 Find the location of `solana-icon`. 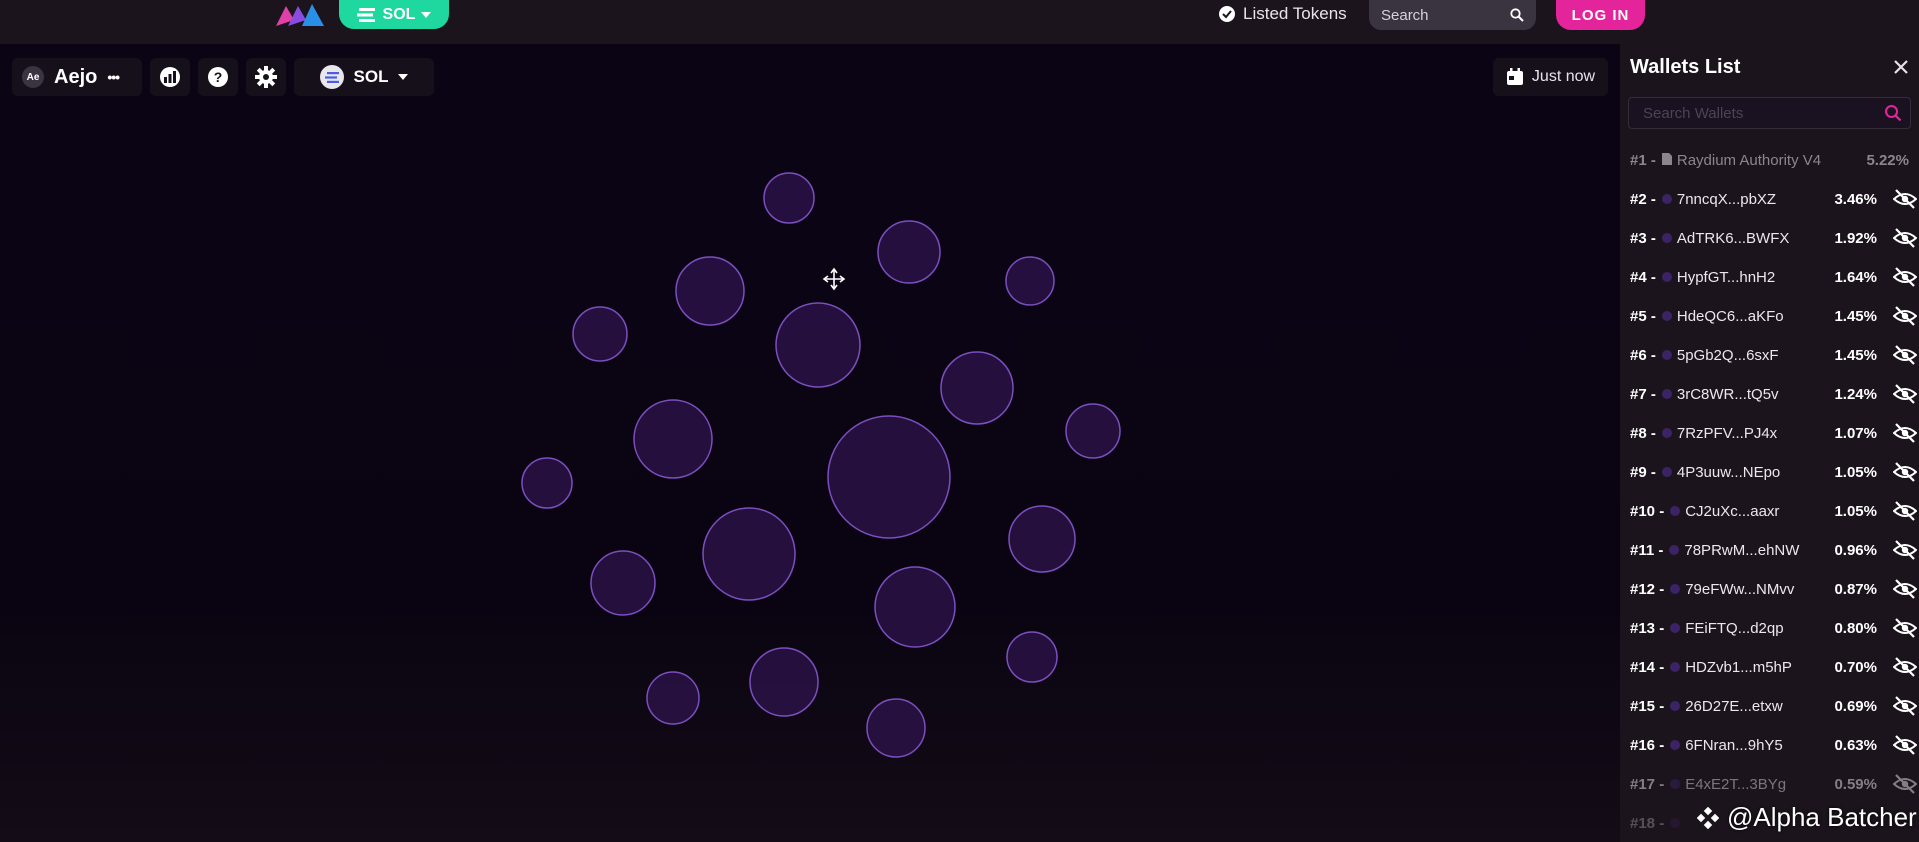

solana-icon is located at coordinates (365, 14).